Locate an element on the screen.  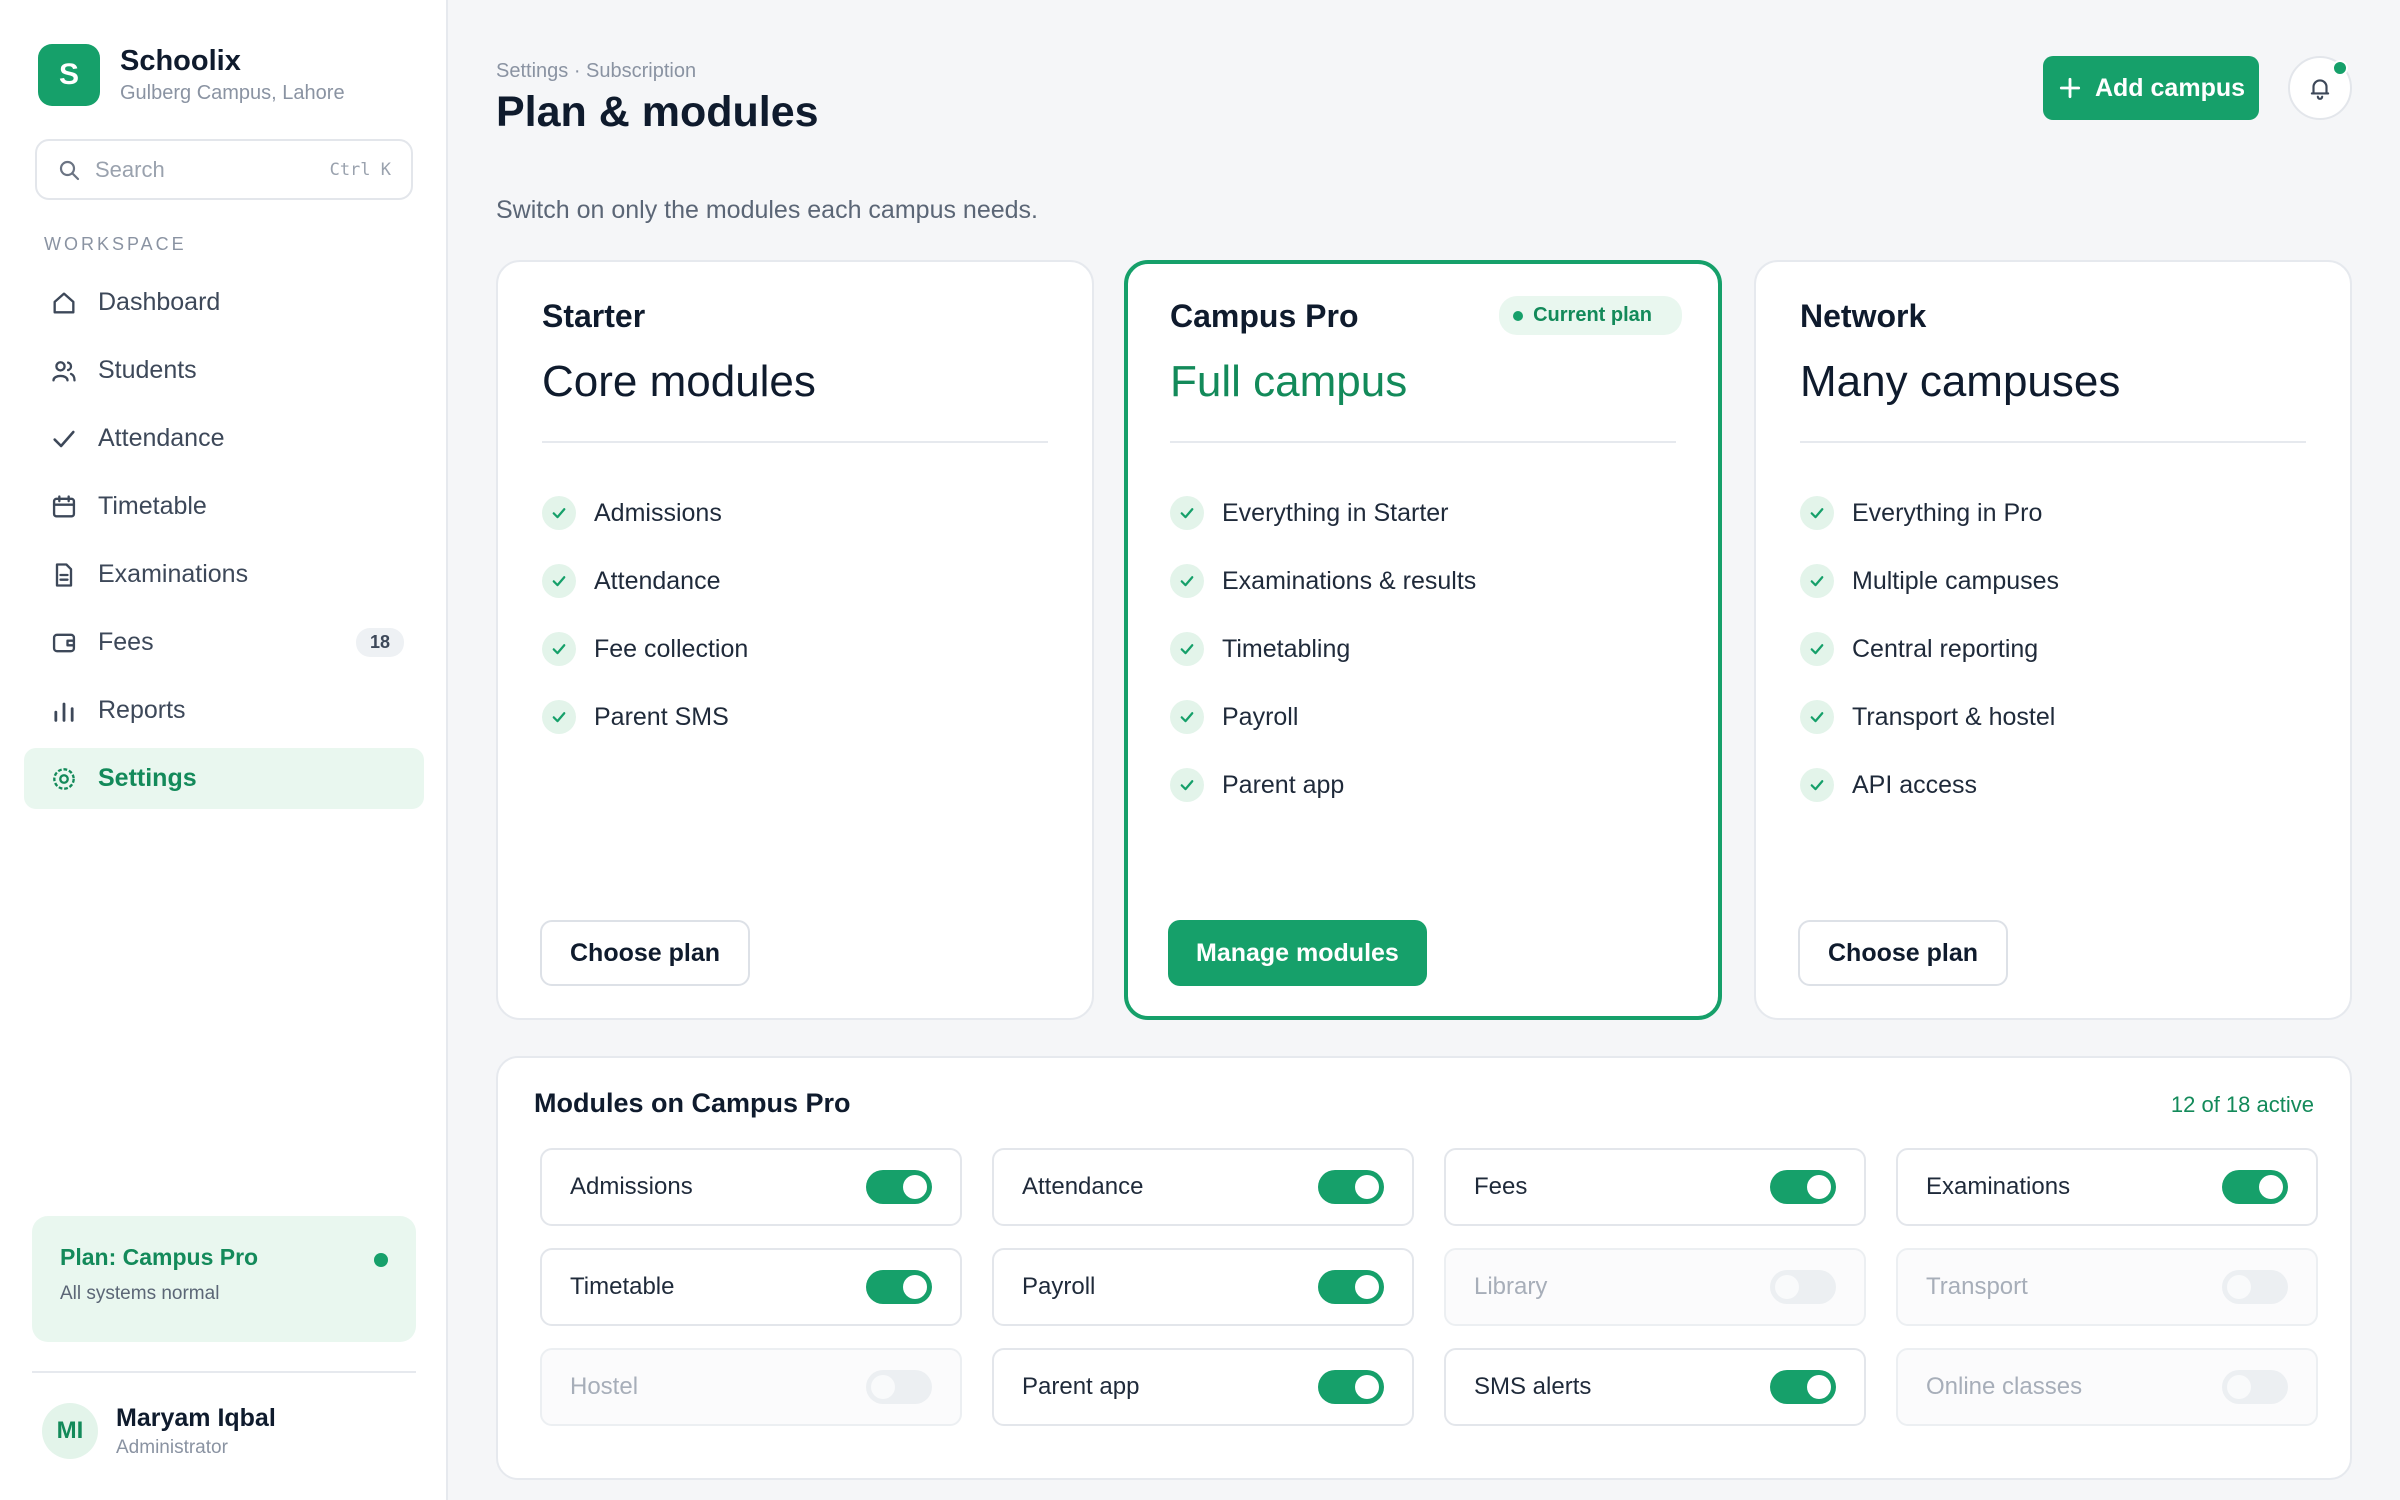
module-admissions: Admissions is located at coordinates (751, 1187).